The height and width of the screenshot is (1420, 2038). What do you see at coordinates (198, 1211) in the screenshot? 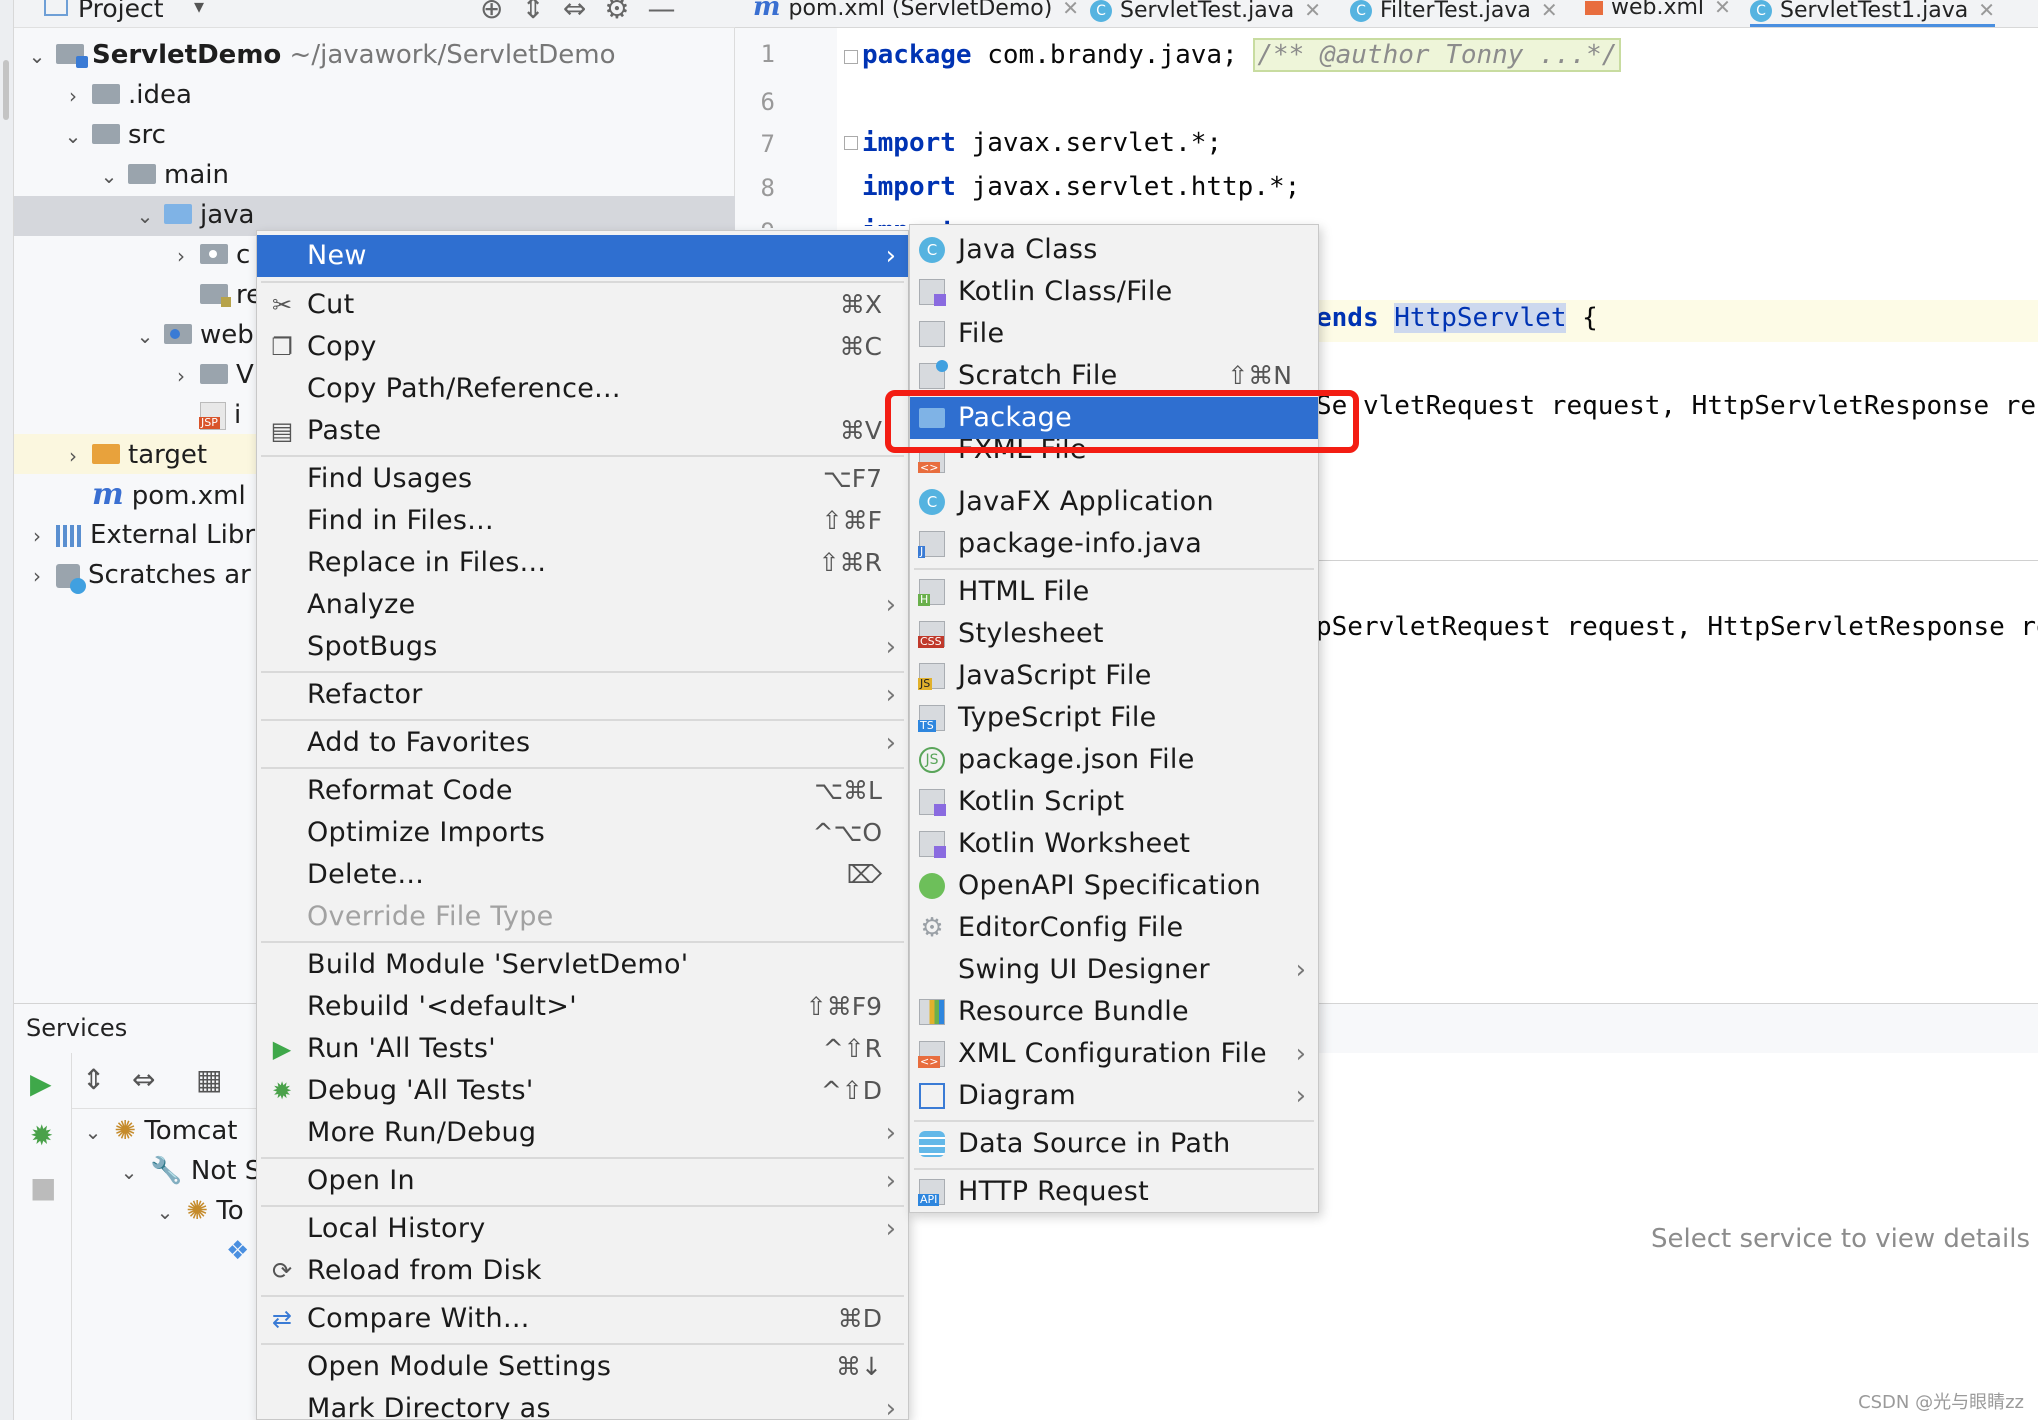
I see `service-item-tomcat-config: ⌄ ✺ To` at bounding box center [198, 1211].